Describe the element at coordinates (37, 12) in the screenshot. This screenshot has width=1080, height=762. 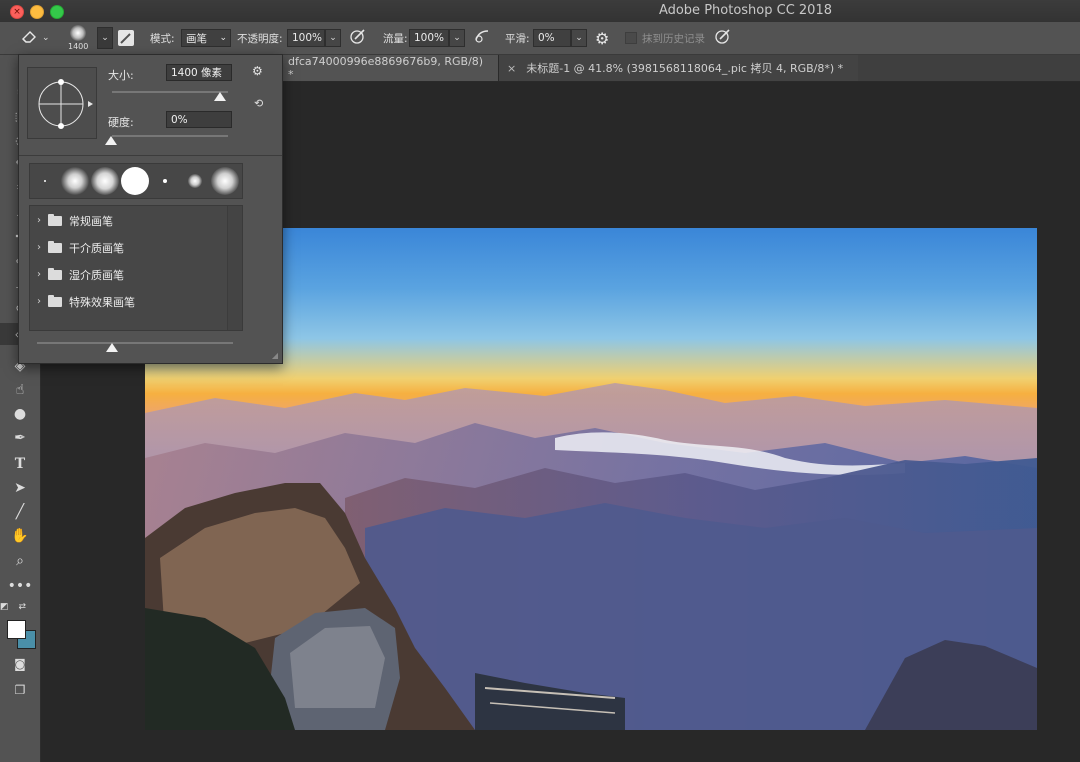
I see `minimize-window-button` at that location.